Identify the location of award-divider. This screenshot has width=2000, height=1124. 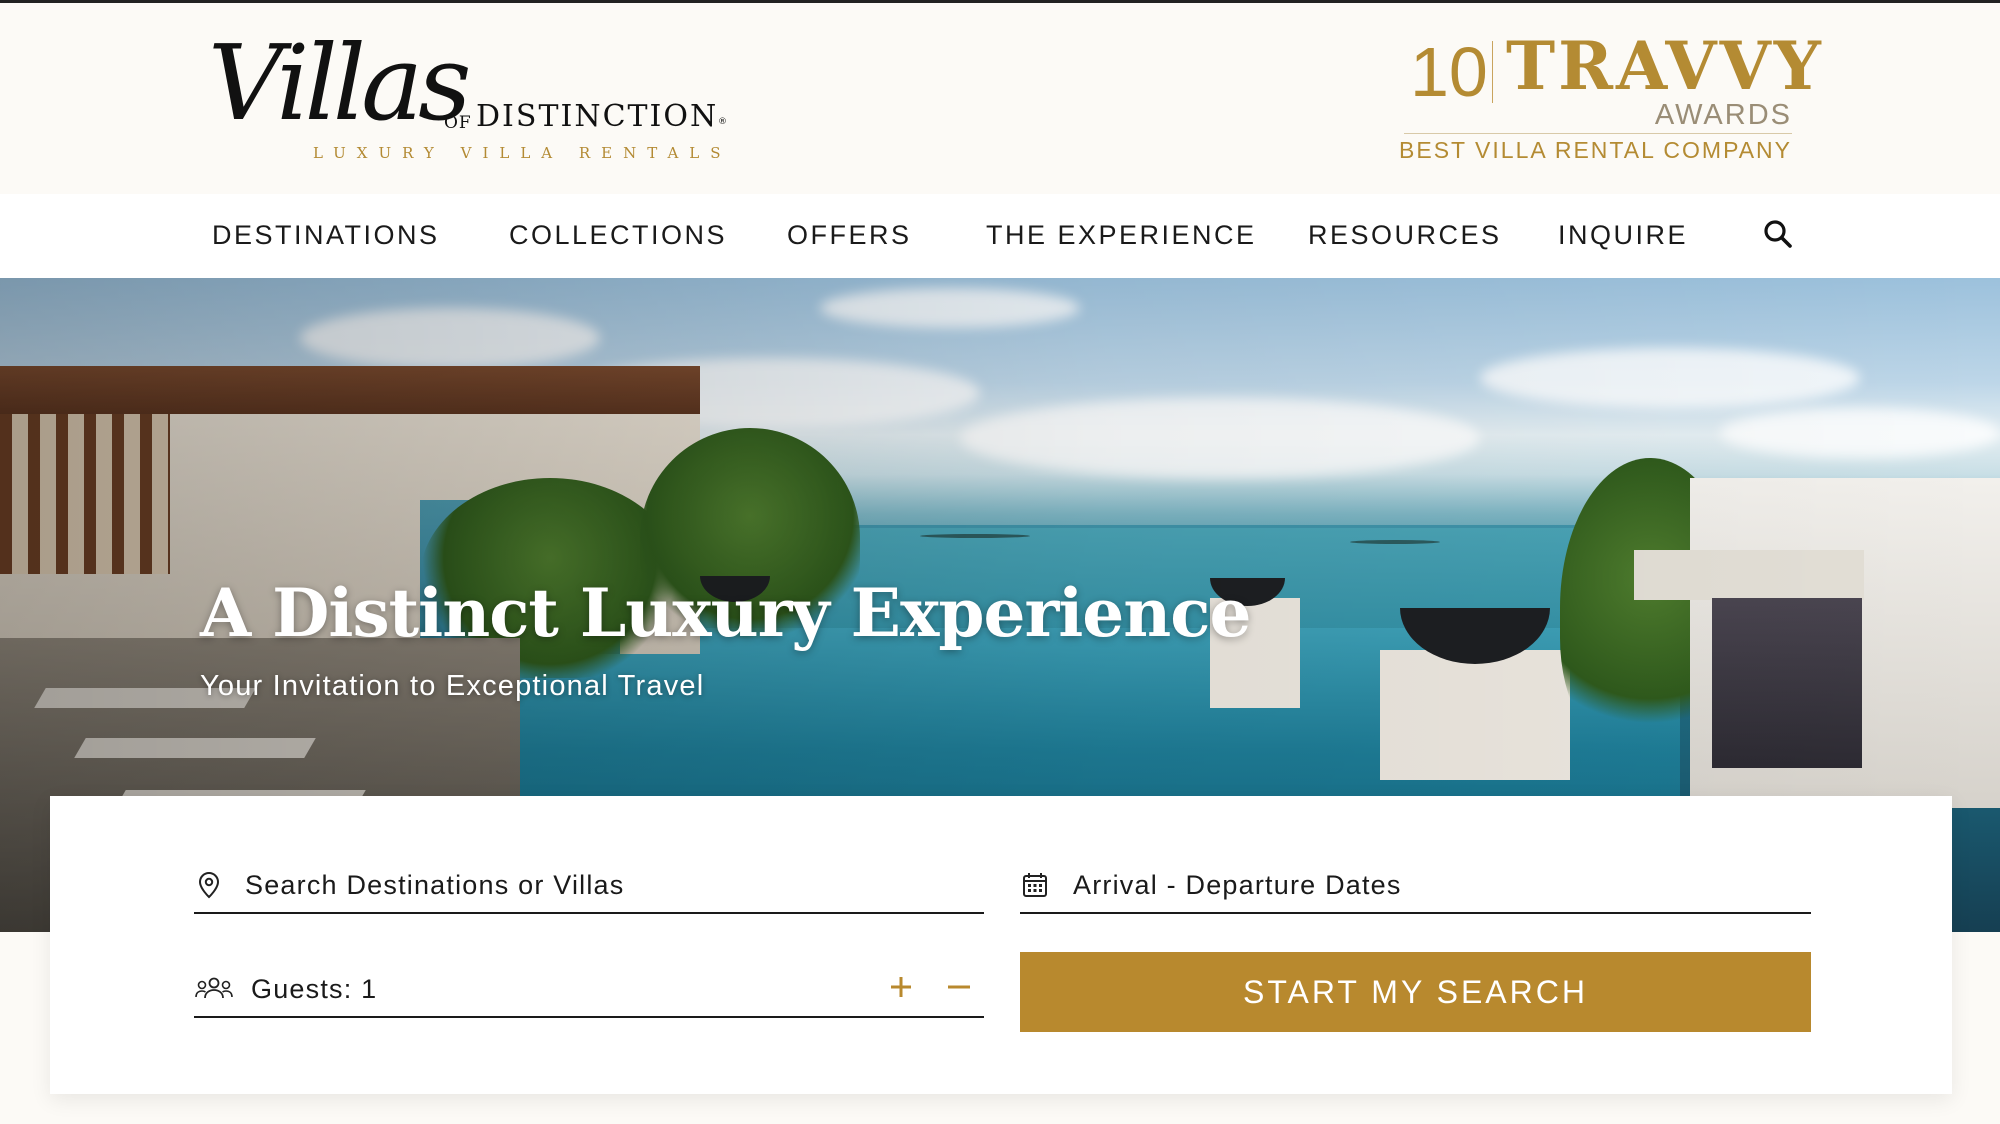
(1492, 72).